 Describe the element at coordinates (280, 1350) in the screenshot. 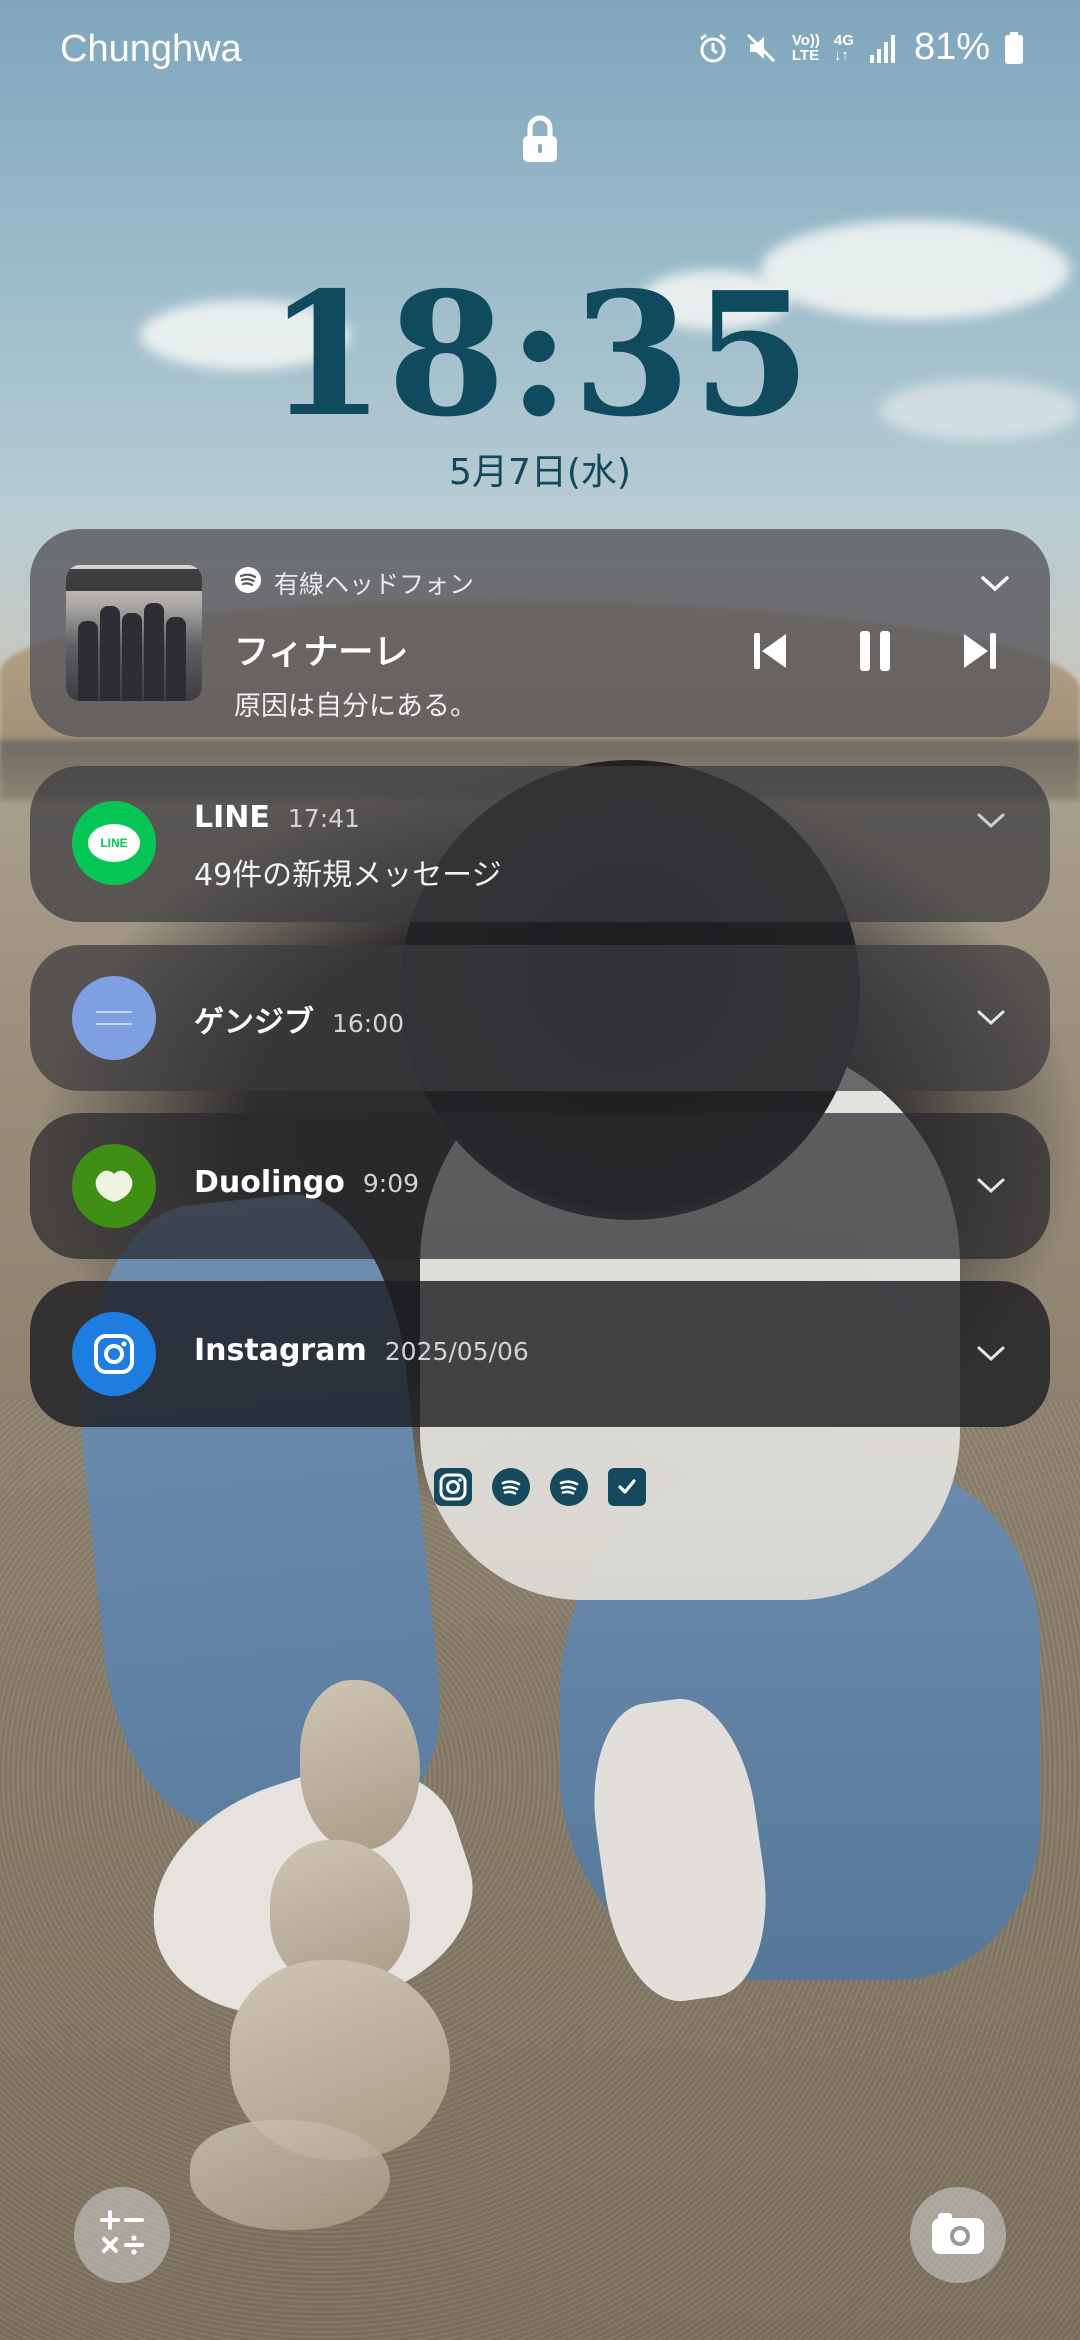

I see `app-name-text: Instagram` at that location.